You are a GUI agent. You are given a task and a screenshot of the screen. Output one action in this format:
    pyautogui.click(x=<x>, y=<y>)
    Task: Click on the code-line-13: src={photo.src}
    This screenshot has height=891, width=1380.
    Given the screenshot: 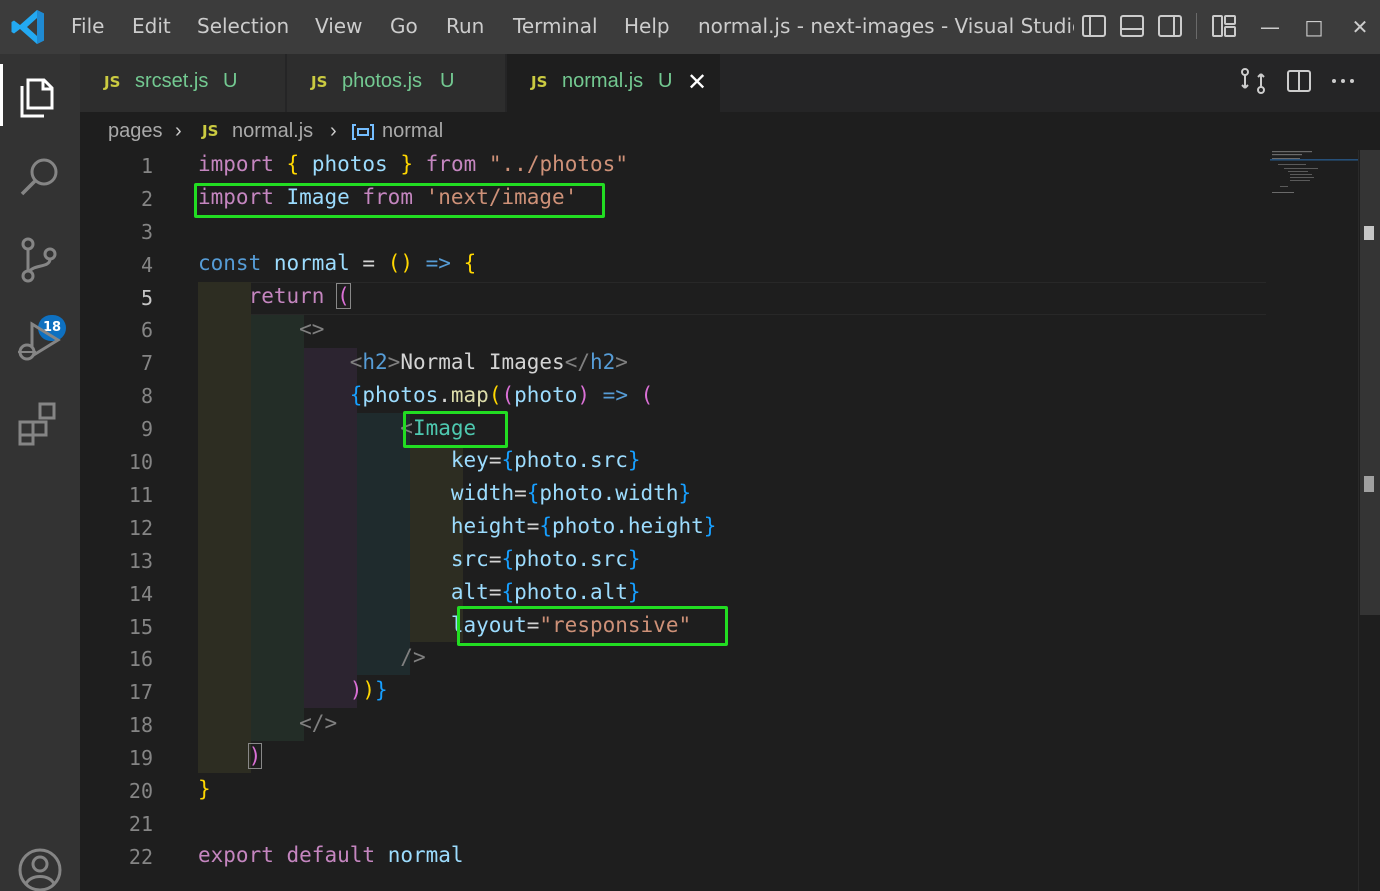 What is the action you would take?
    pyautogui.click(x=419, y=559)
    